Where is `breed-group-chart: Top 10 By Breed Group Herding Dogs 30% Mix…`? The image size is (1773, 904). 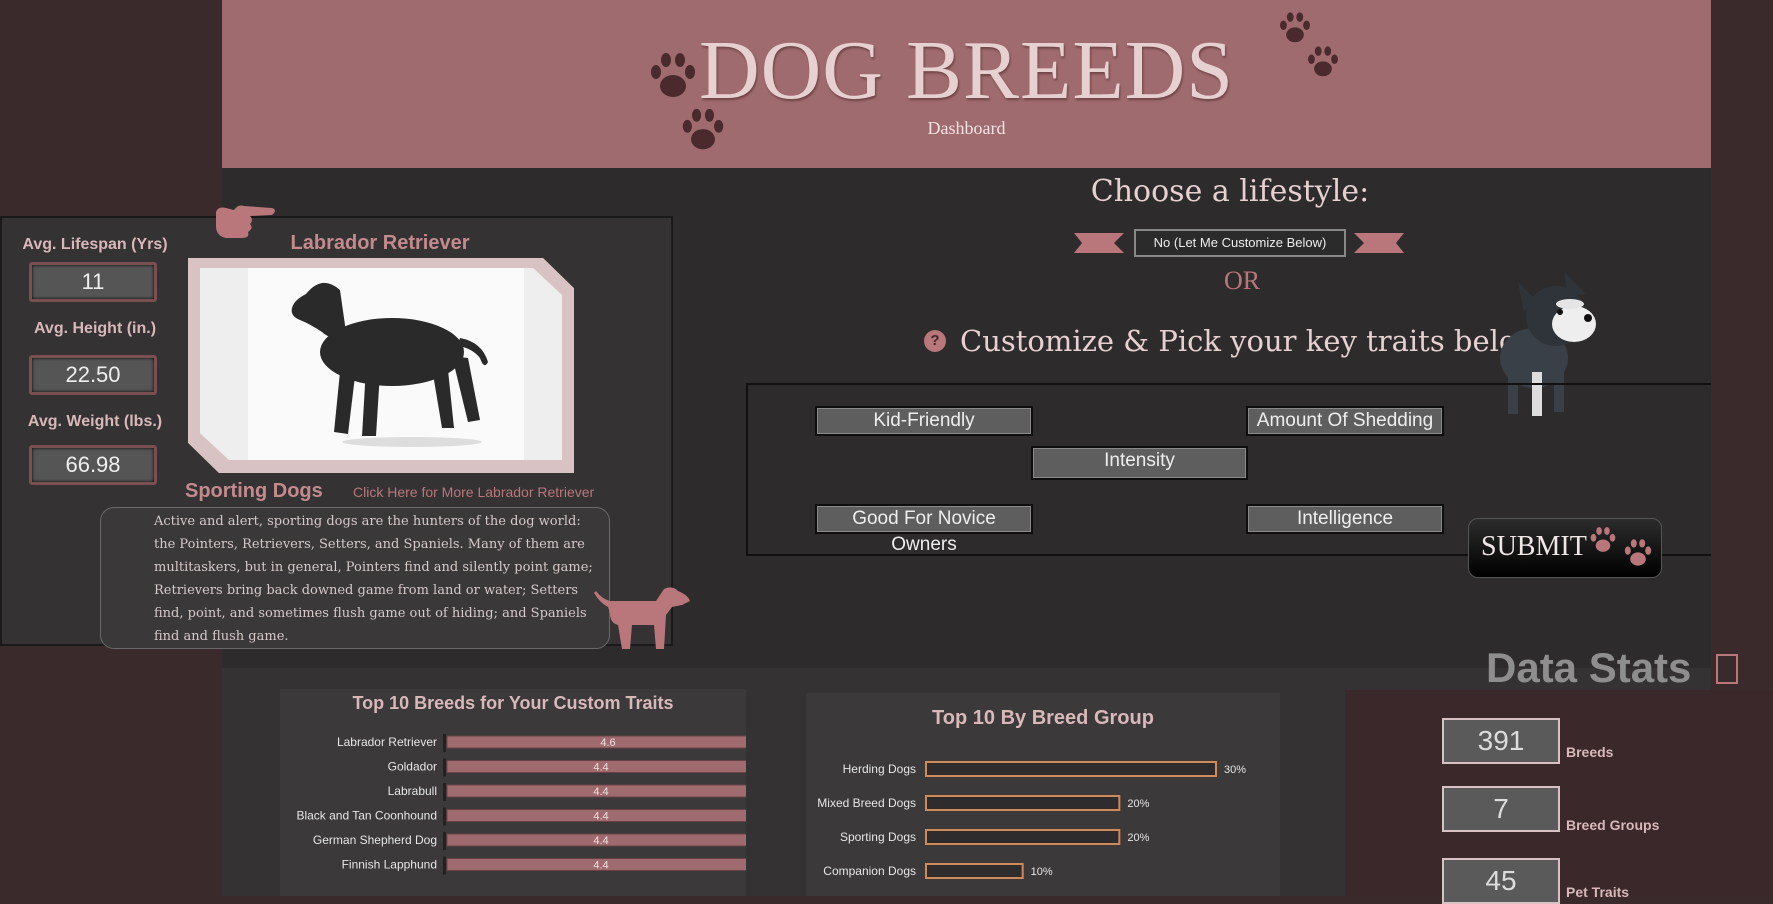 breed-group-chart: Top 10 By Breed Group Herding Dogs 30% Mix… is located at coordinates (1043, 794).